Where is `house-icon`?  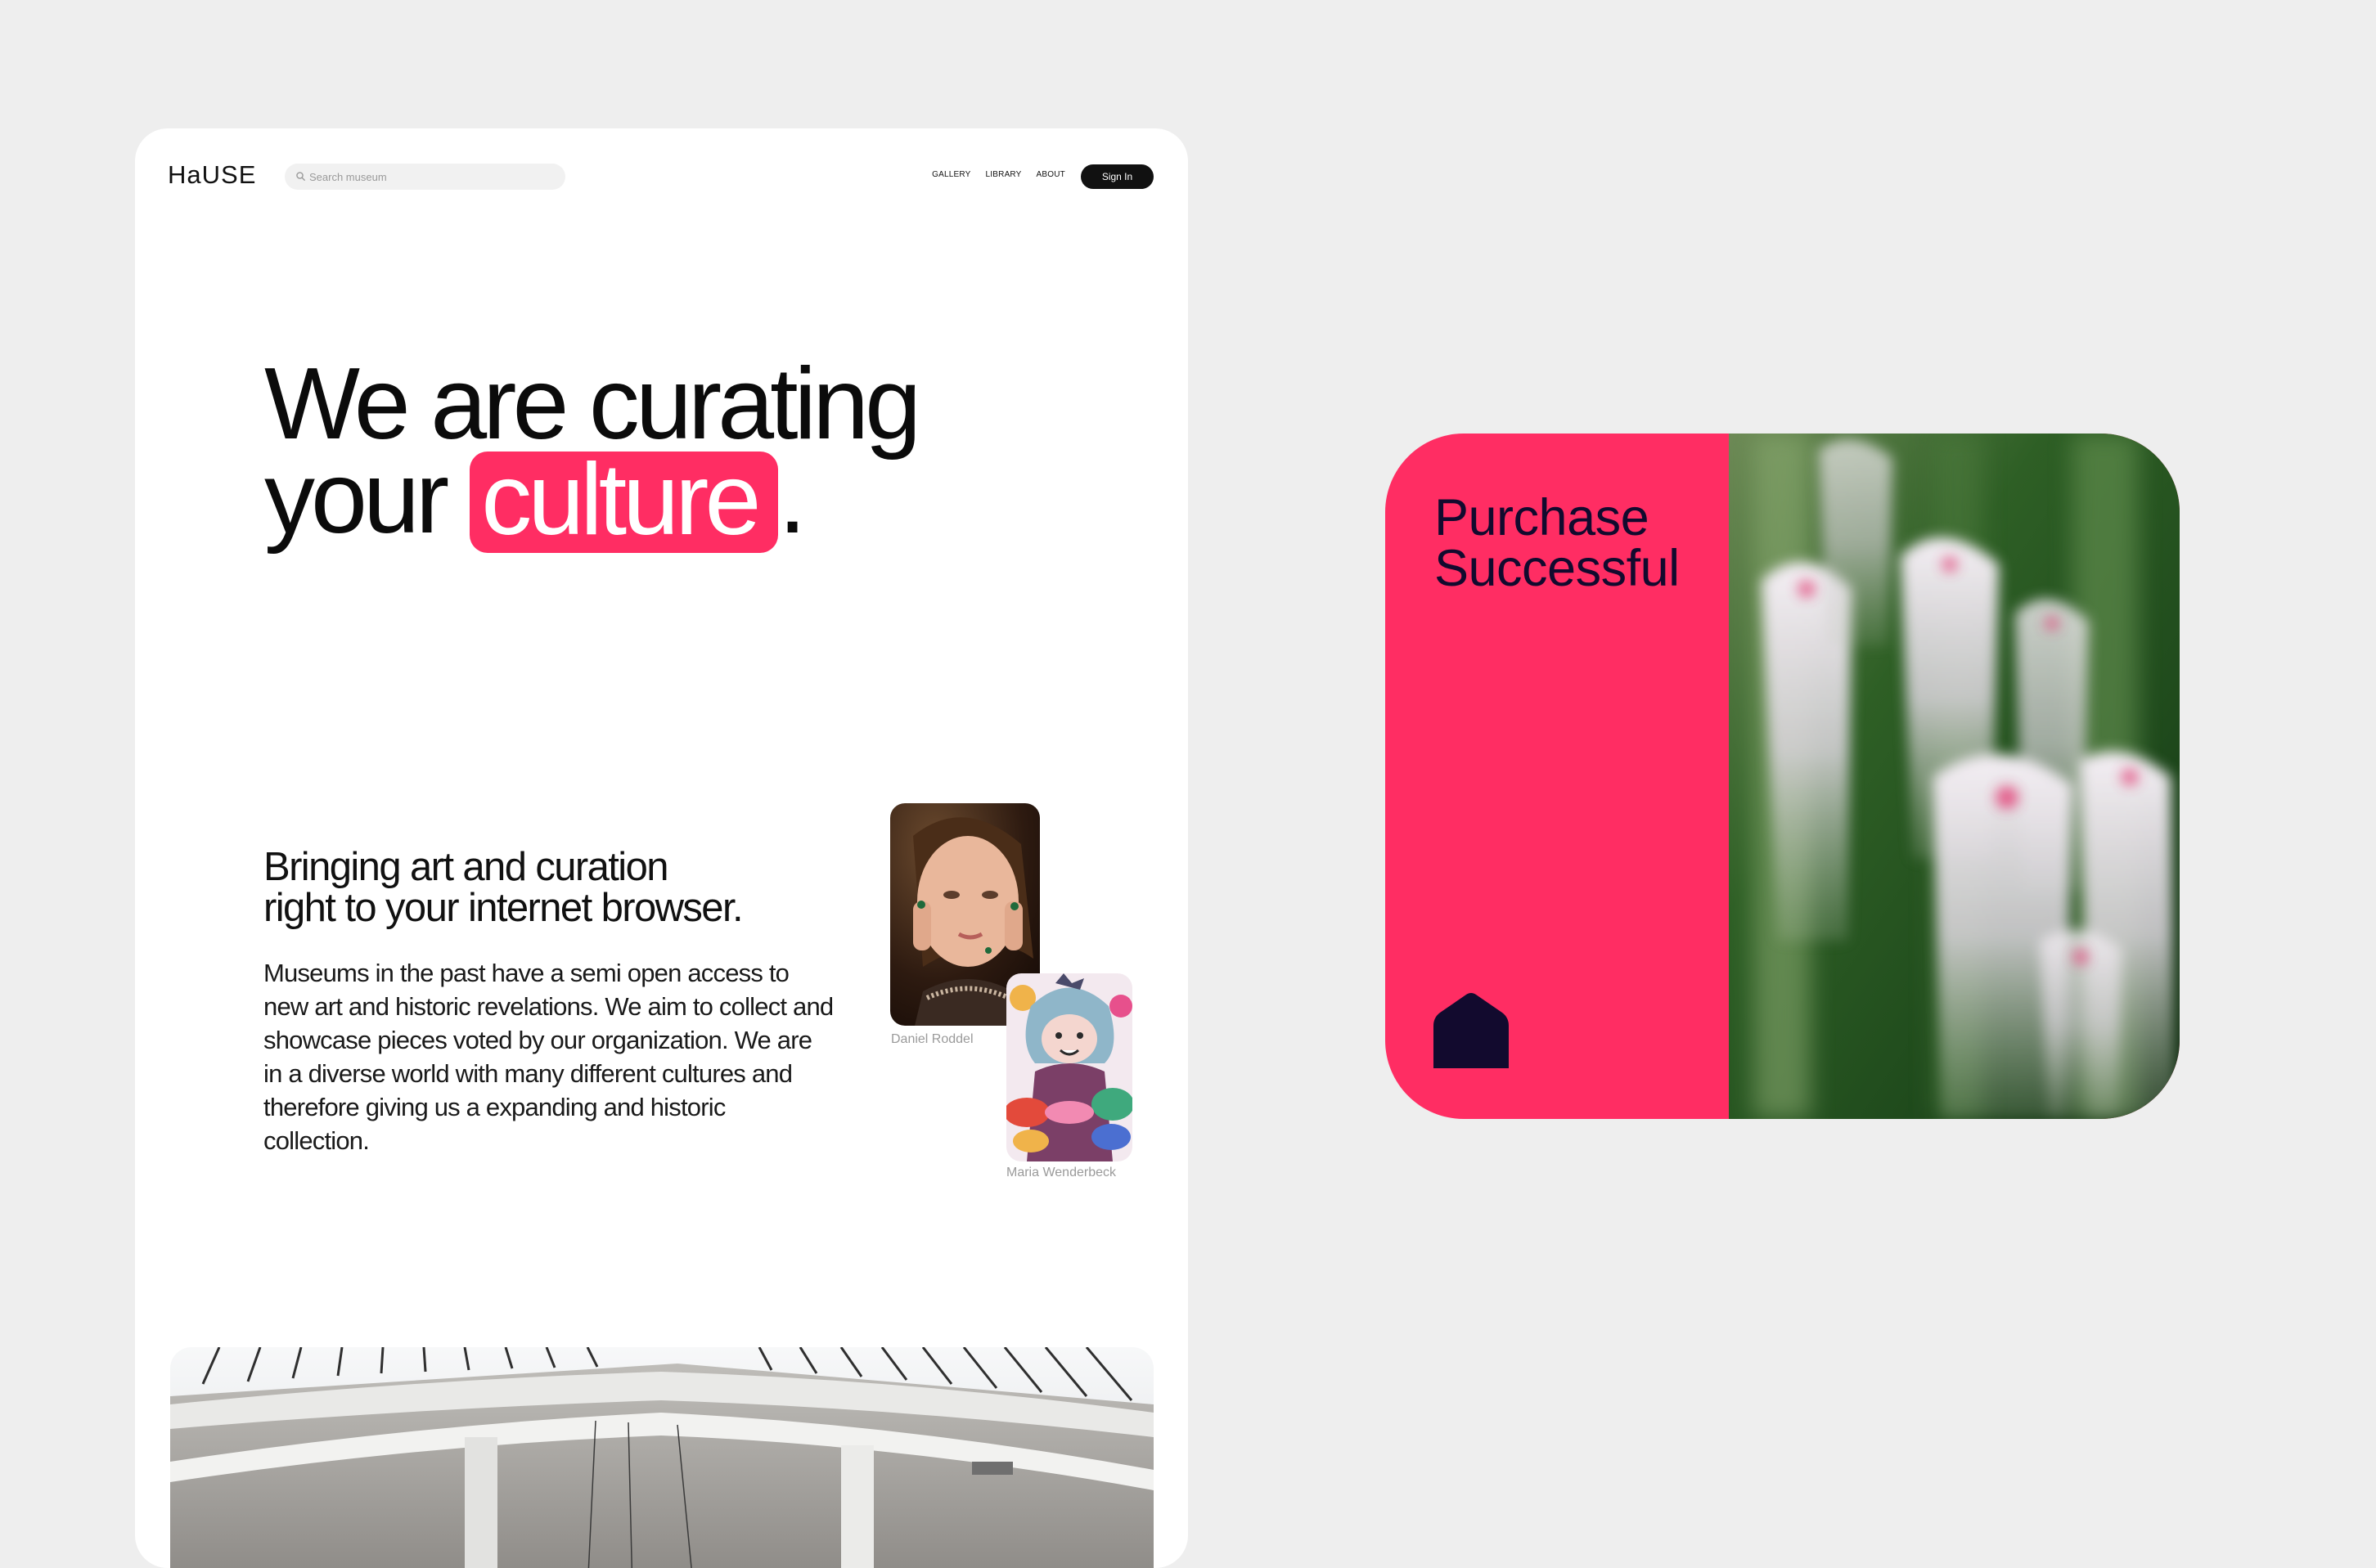 house-icon is located at coordinates (1471, 1030).